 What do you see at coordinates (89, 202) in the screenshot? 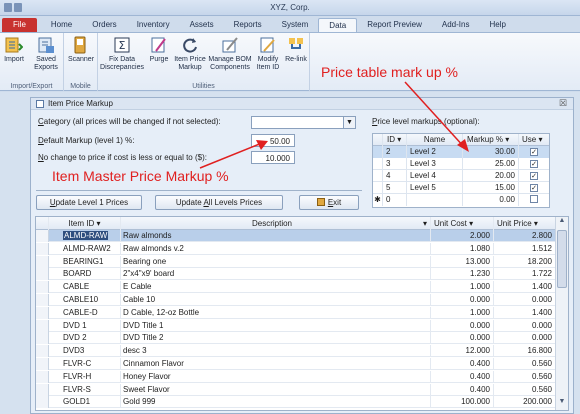
I see `update-level1-button: Update Level 1 Prices` at bounding box center [89, 202].